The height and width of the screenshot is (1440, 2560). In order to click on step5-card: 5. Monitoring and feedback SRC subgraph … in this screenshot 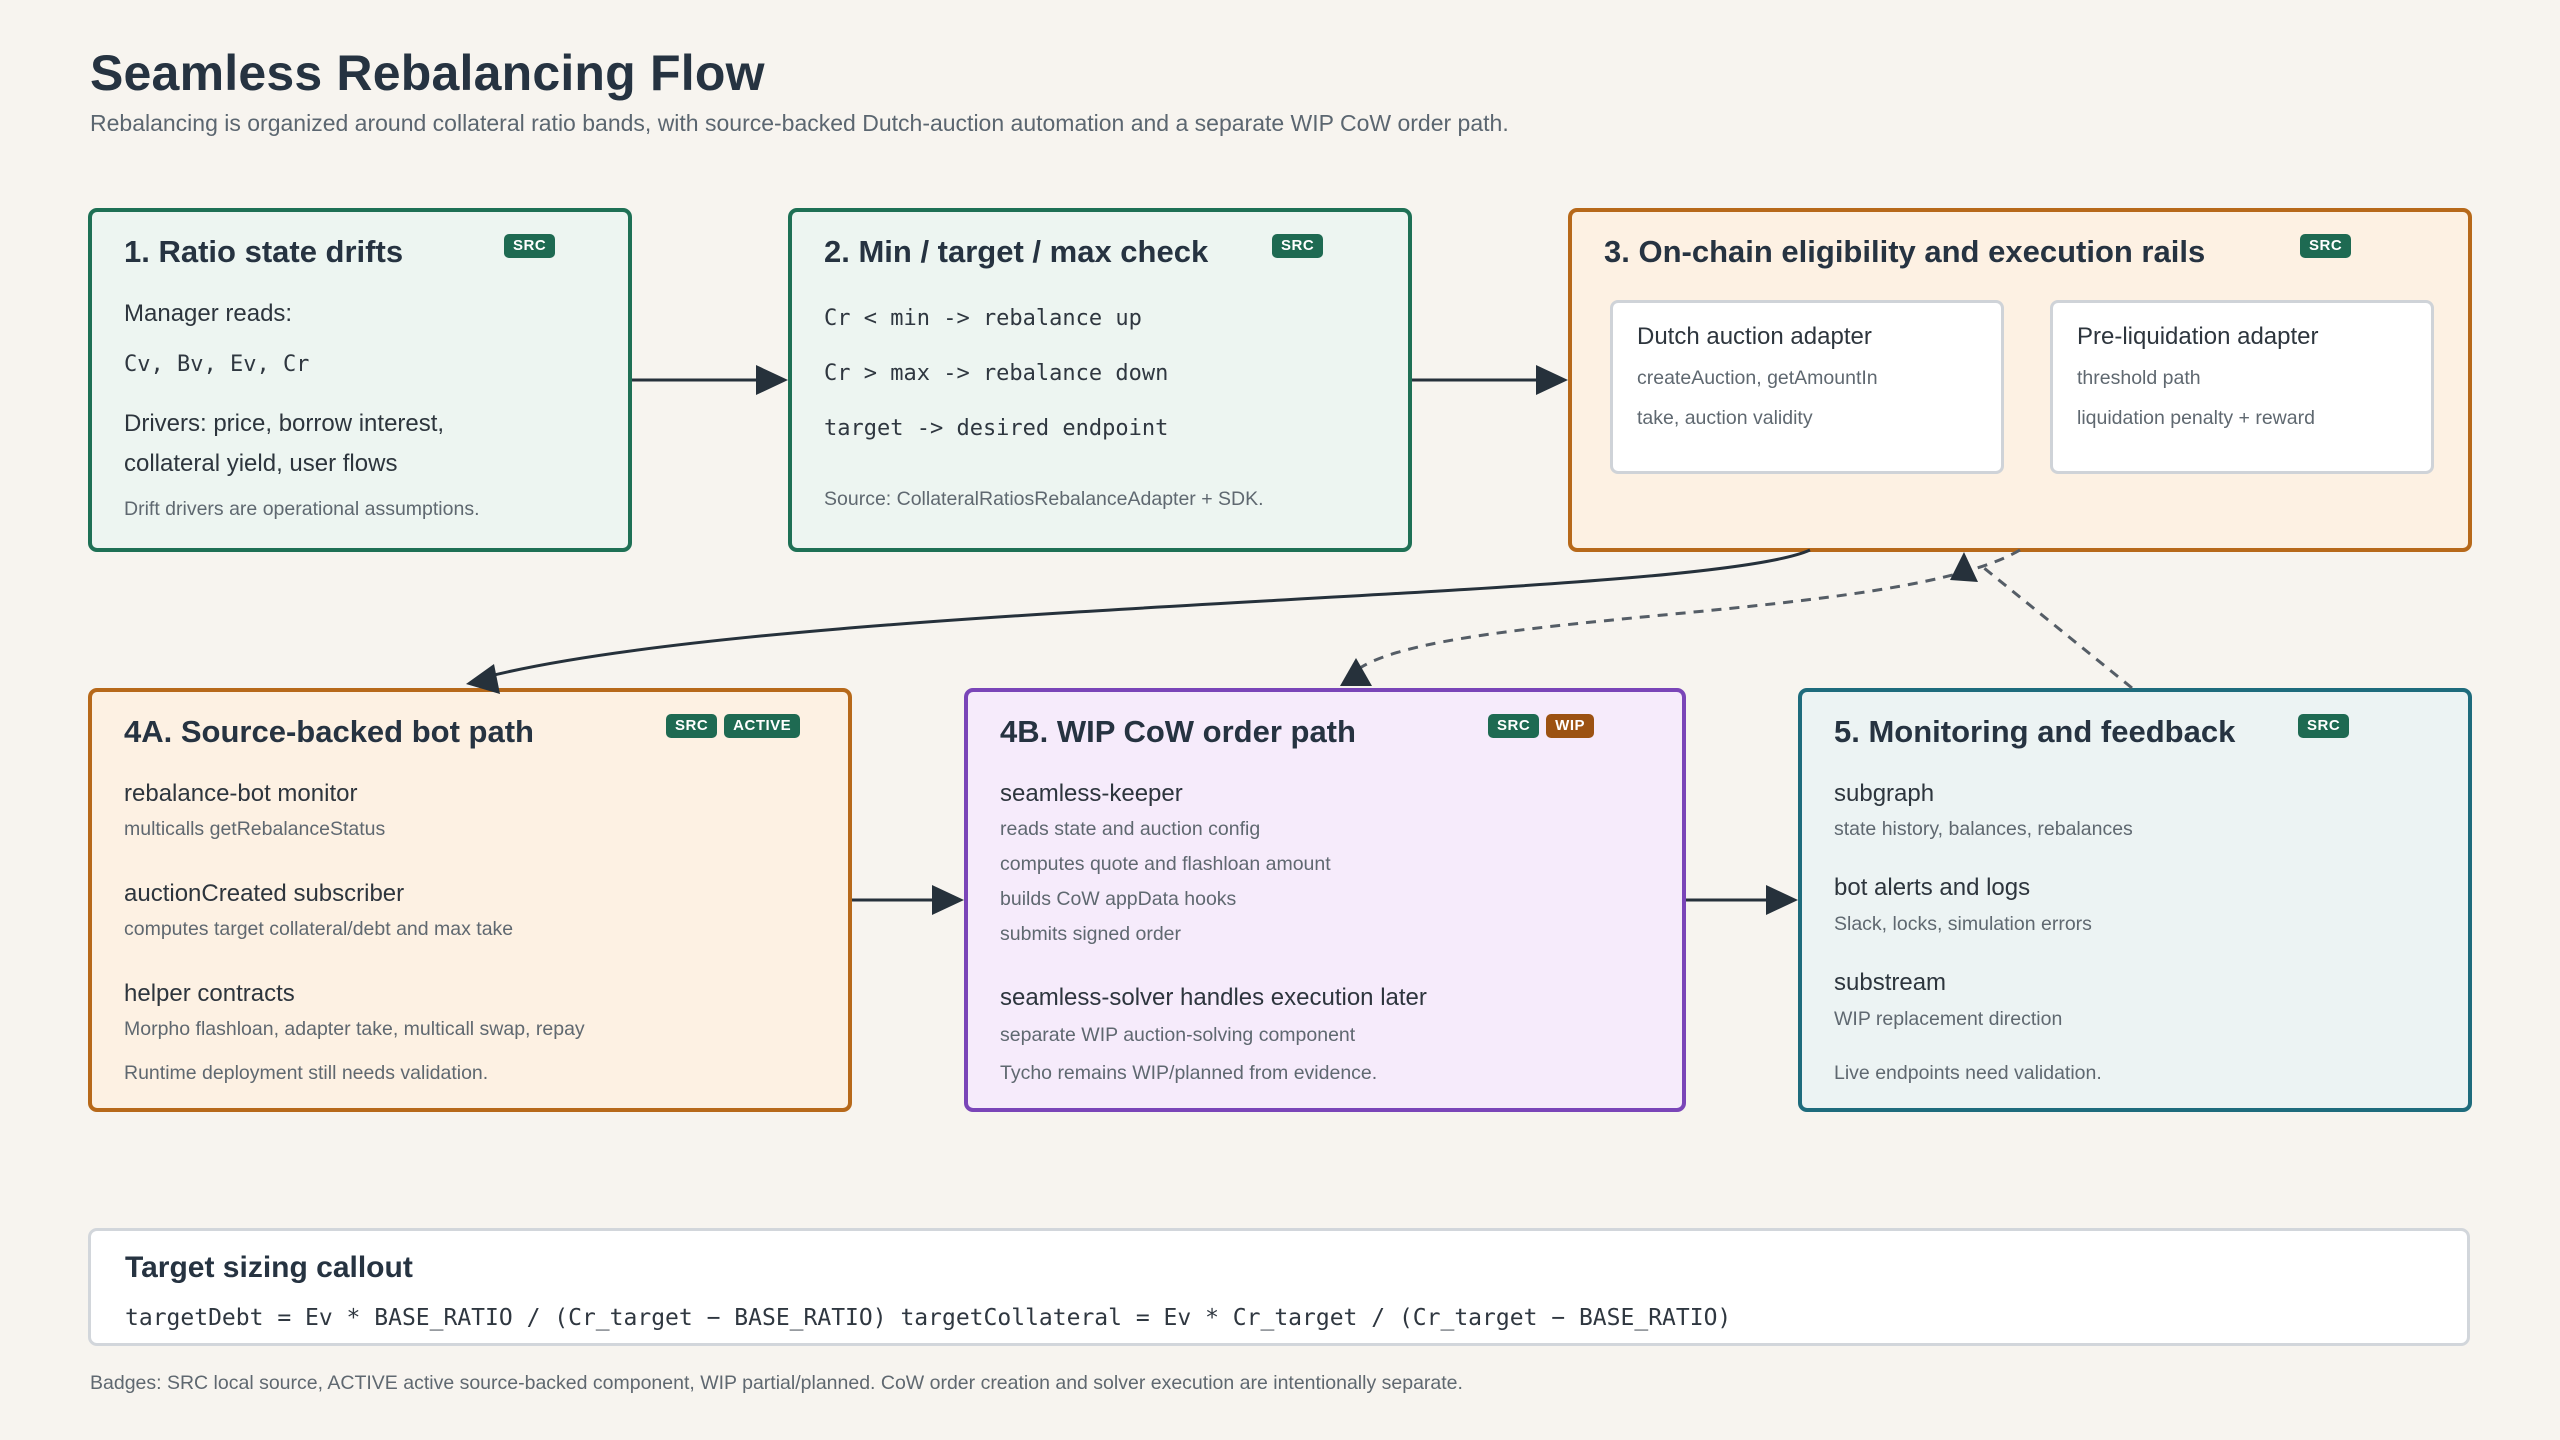, I will do `click(2135, 900)`.